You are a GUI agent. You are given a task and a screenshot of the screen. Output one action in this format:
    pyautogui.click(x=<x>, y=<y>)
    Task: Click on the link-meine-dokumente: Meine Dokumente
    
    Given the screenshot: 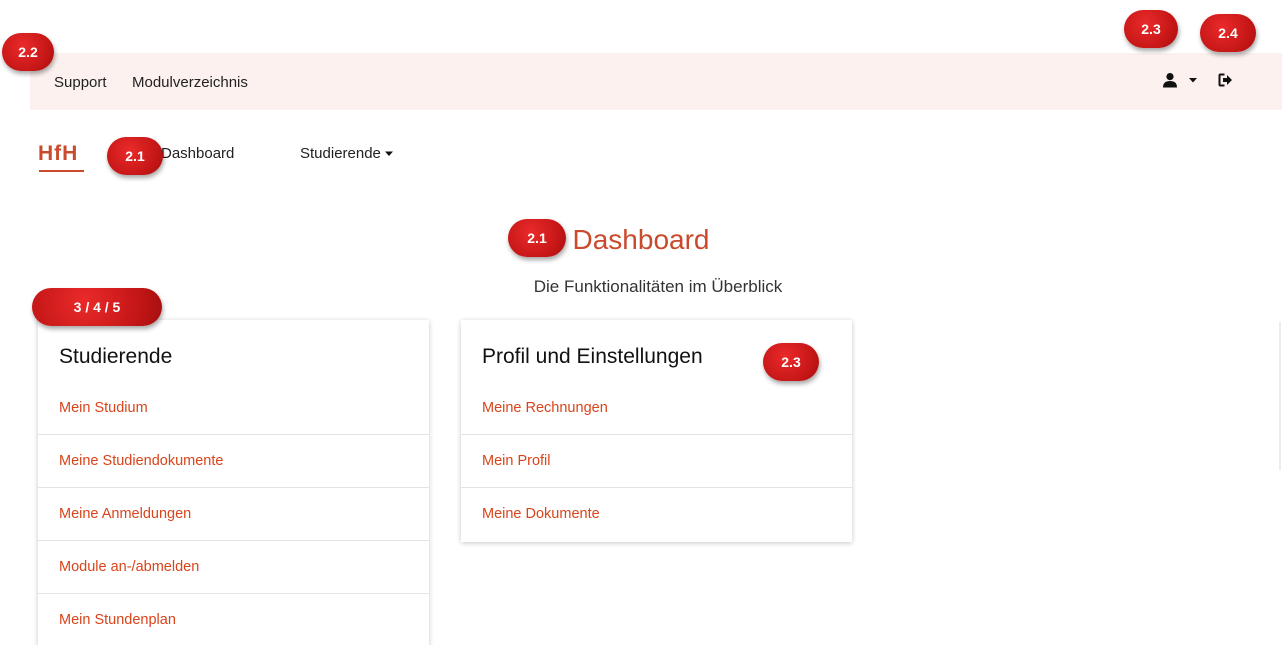 What is the action you would take?
    pyautogui.click(x=656, y=513)
    